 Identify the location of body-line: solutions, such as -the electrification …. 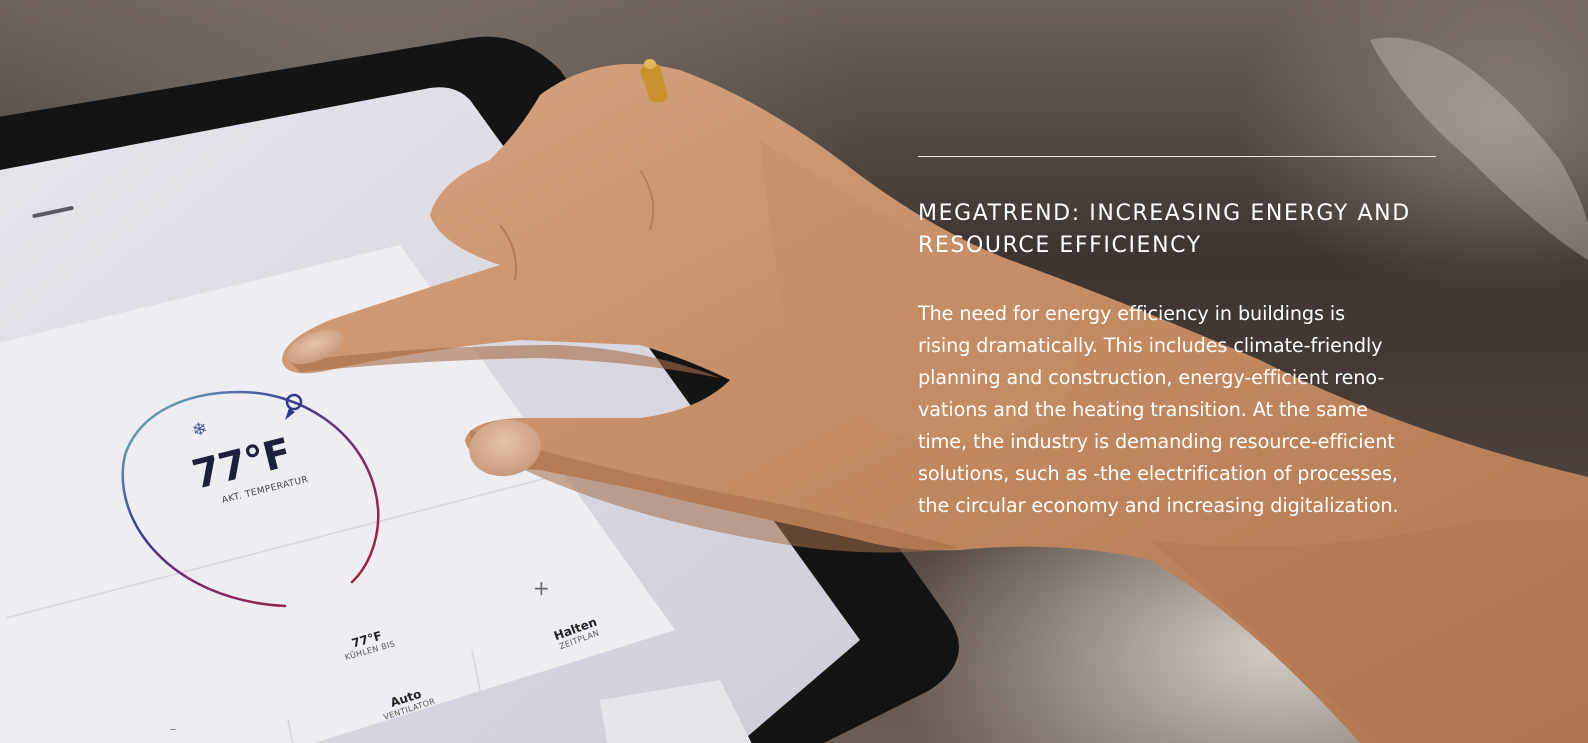
(1158, 473).